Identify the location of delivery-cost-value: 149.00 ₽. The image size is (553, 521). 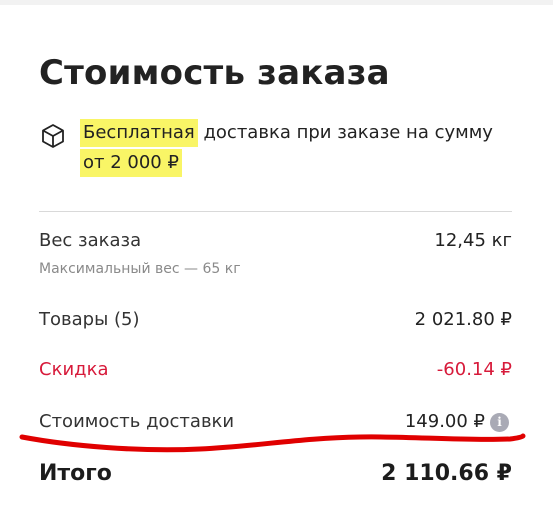
(444, 421).